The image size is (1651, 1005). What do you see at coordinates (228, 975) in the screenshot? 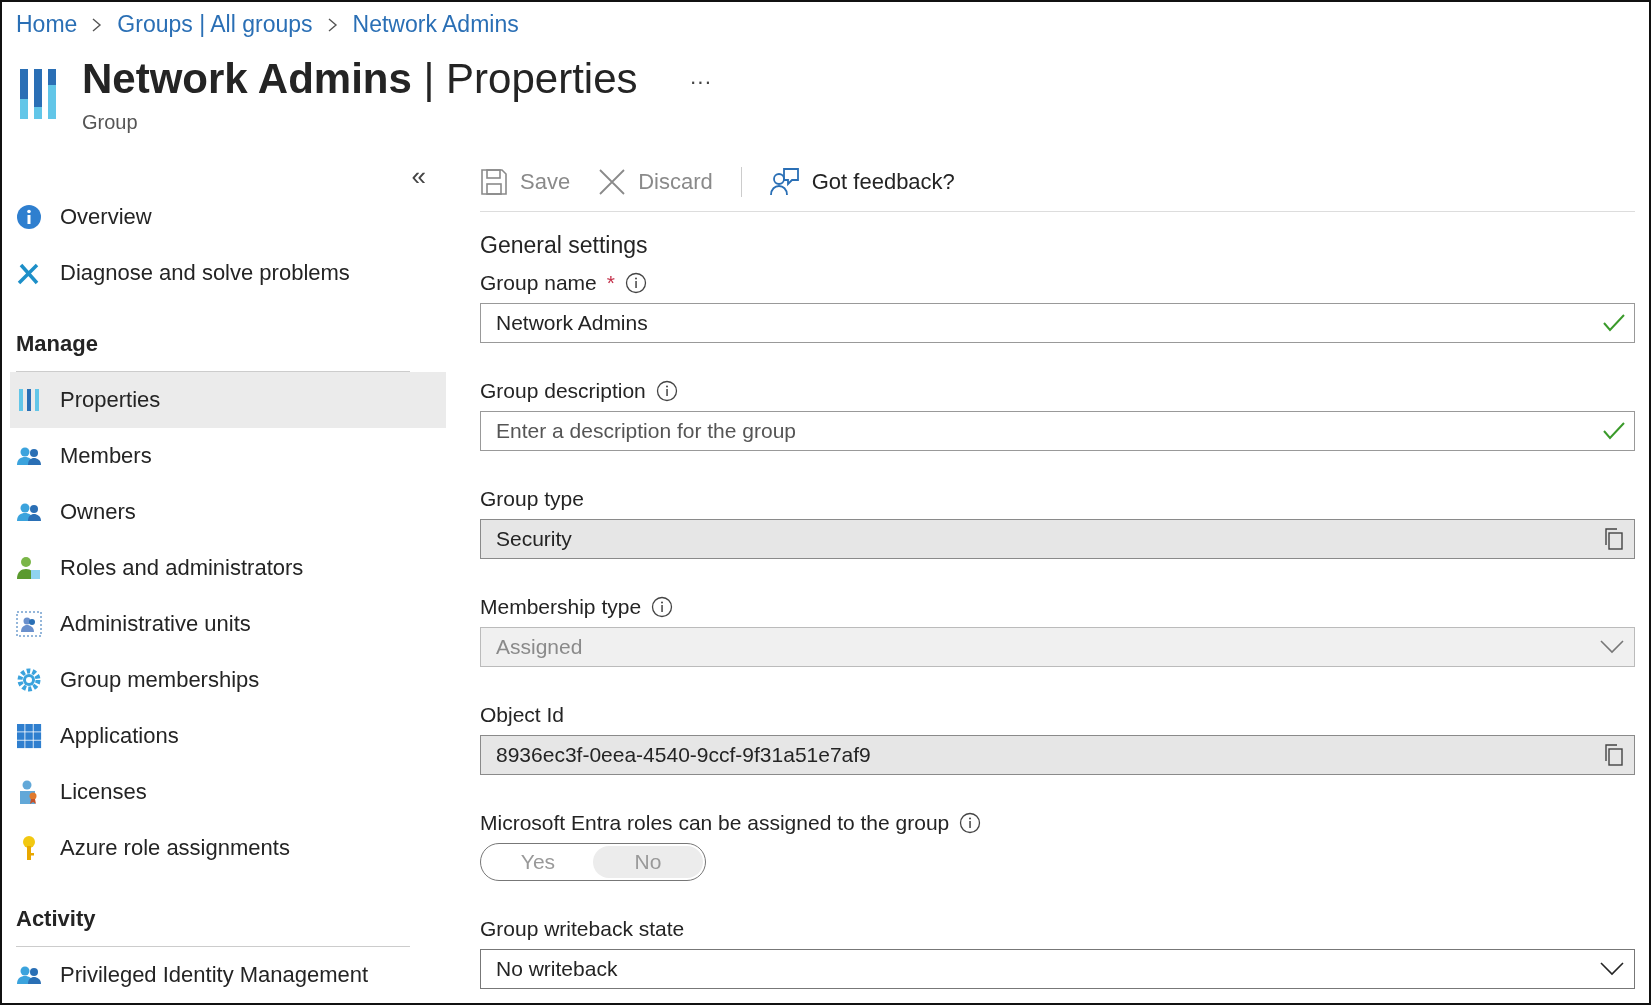
I see `sidebar-item: Privileged Identity Management` at bounding box center [228, 975].